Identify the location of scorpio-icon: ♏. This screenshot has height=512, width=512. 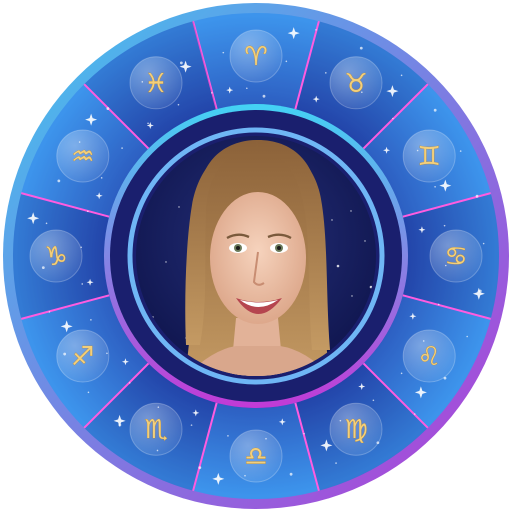
(156, 430).